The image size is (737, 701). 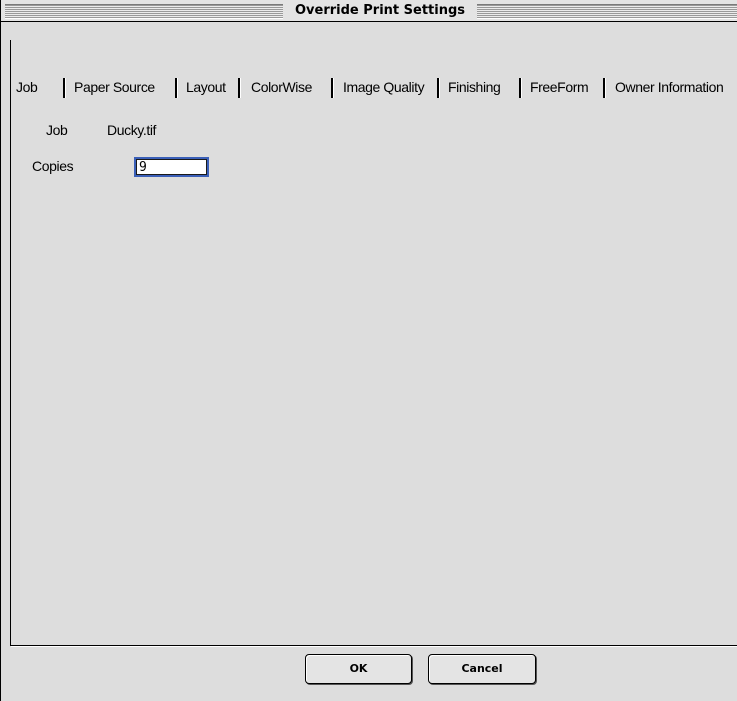 I want to click on title-bar: Override Print Settings, so click(x=369, y=11).